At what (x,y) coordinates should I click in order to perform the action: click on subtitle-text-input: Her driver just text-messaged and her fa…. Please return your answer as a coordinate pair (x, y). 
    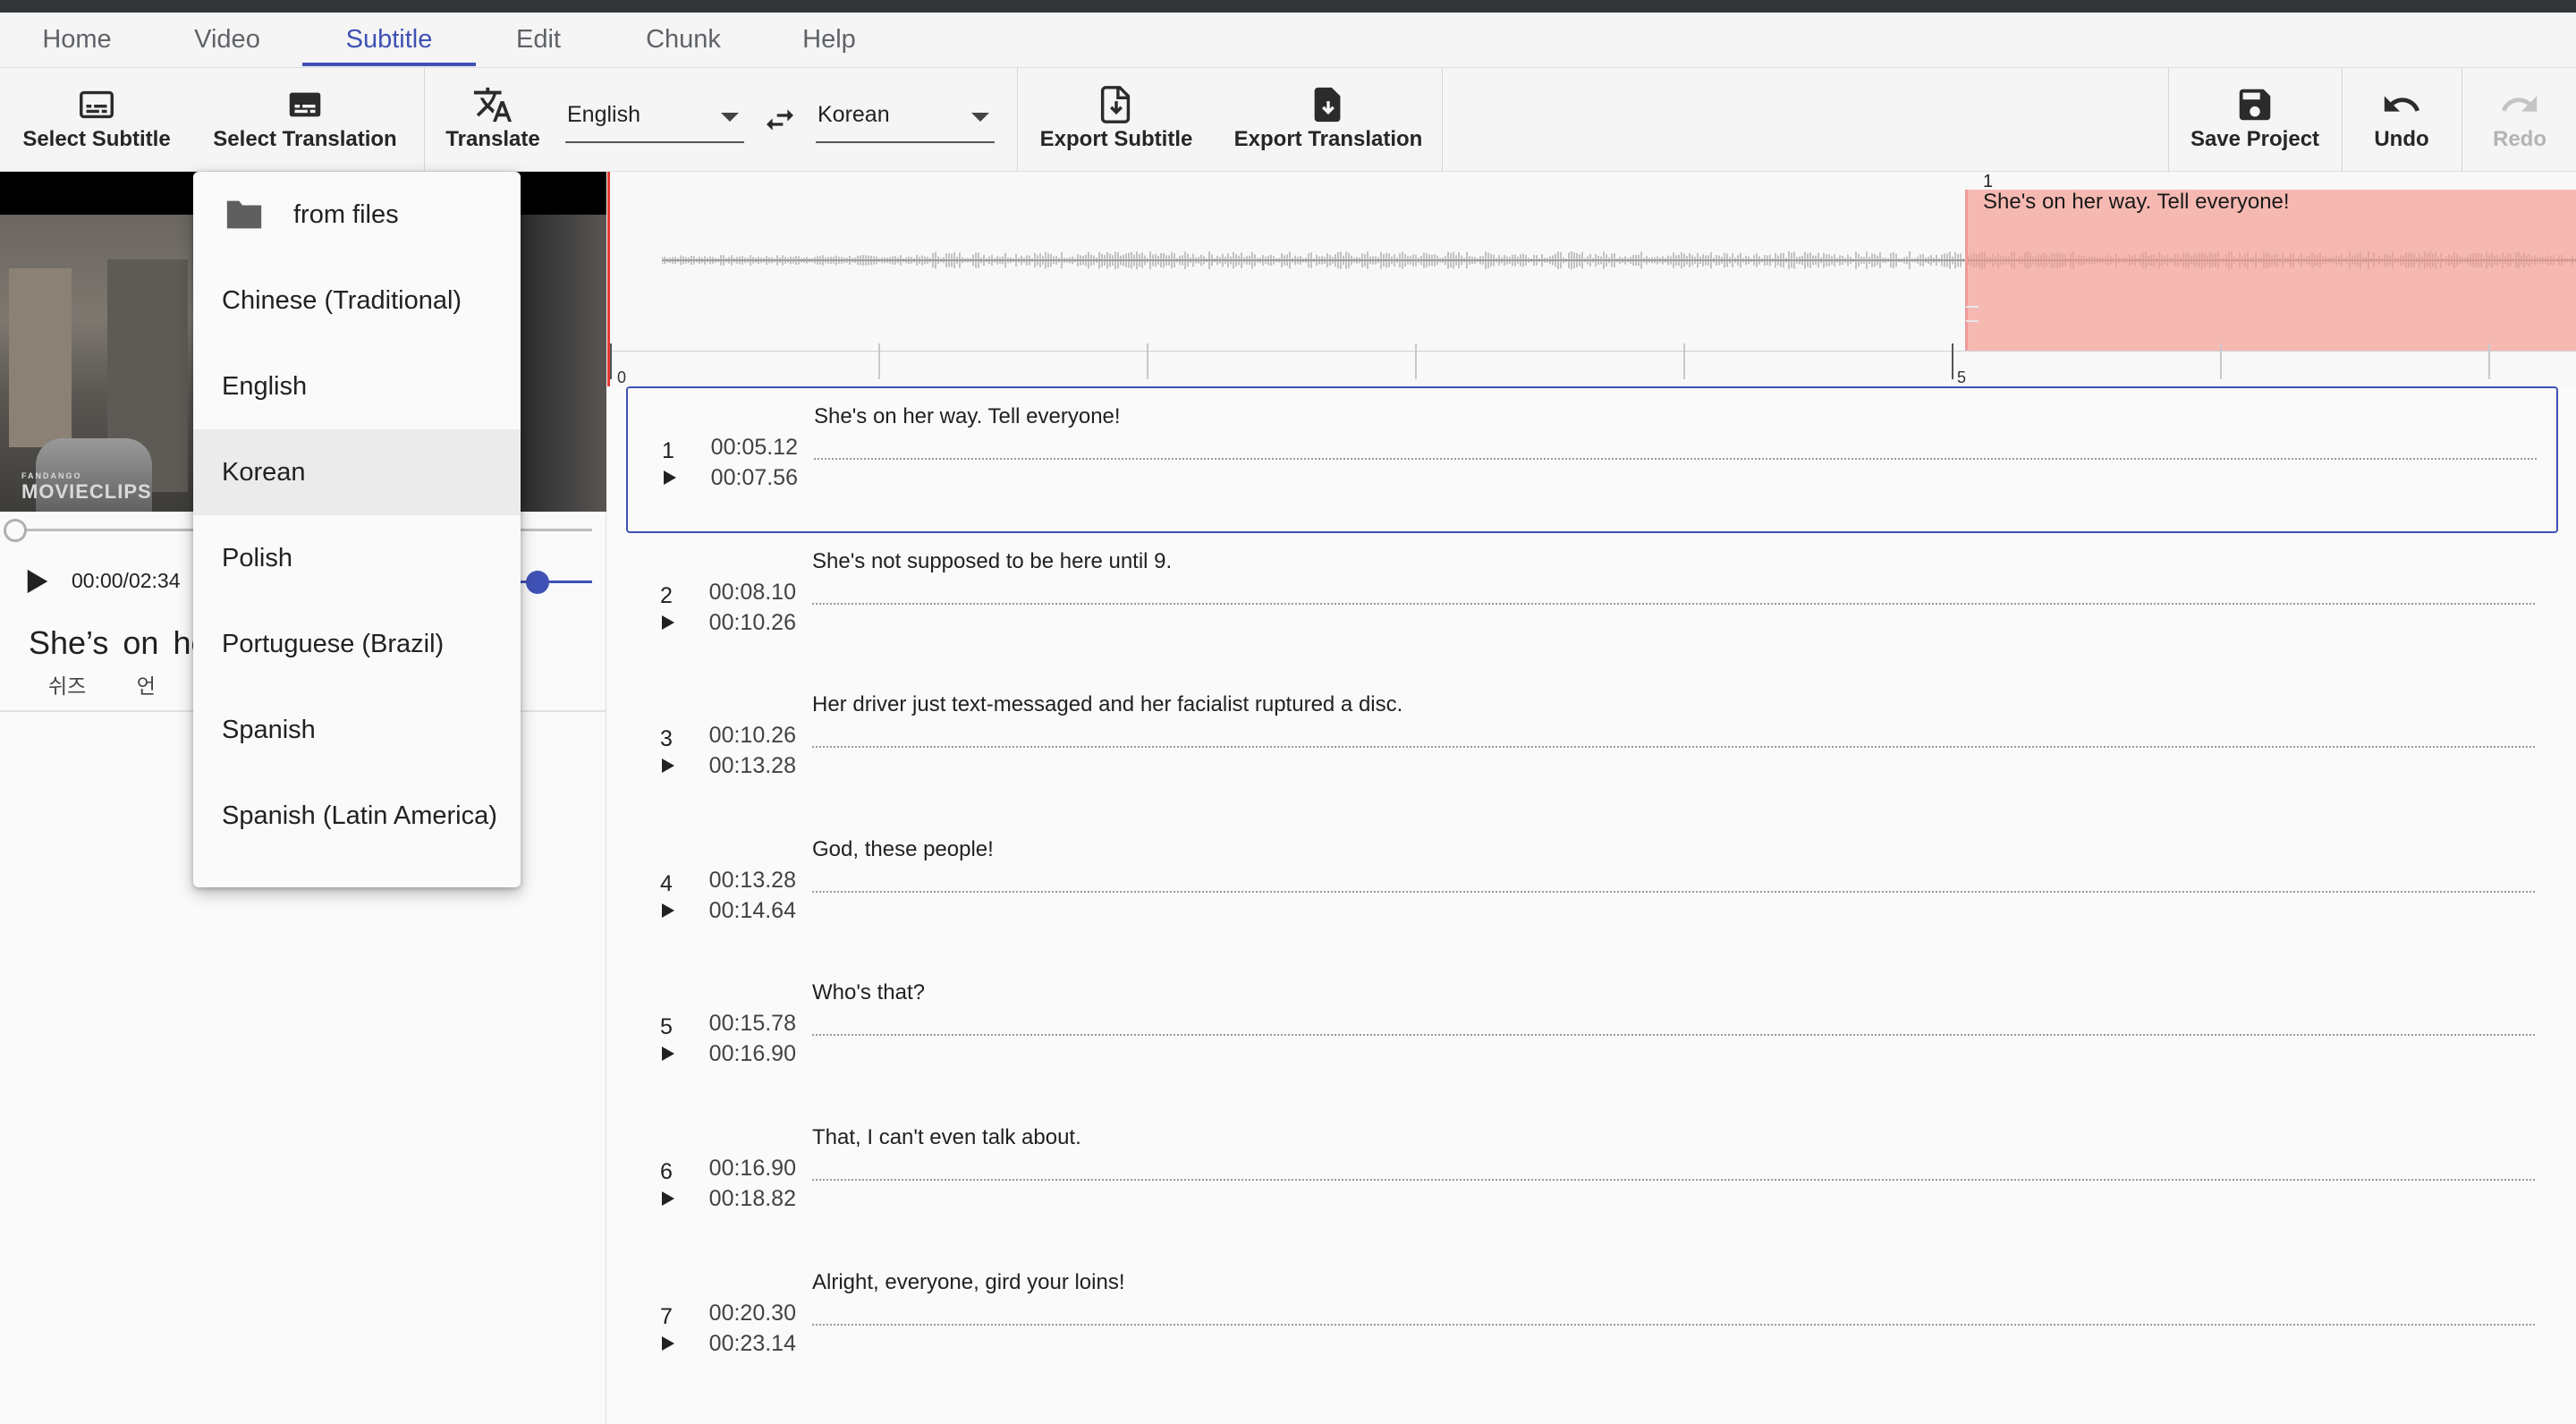
    Looking at the image, I should click on (1107, 704).